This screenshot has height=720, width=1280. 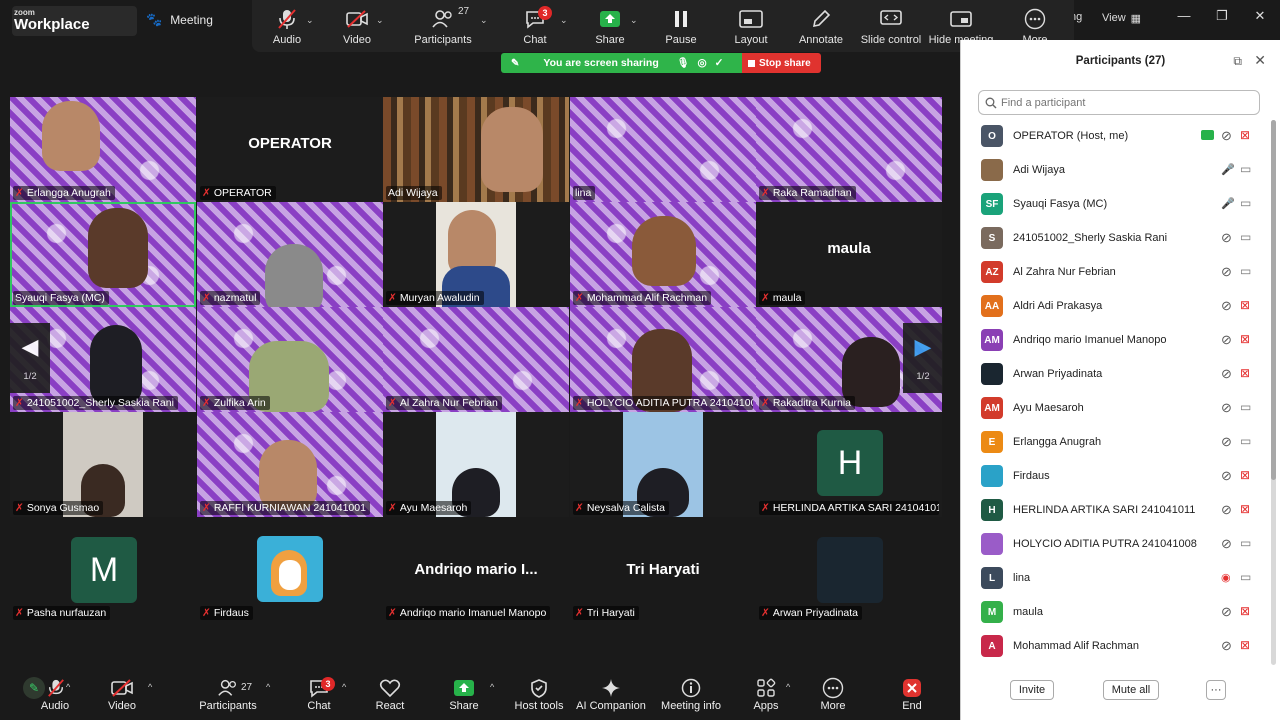 I want to click on more-options-button: ···, so click(x=1216, y=690).